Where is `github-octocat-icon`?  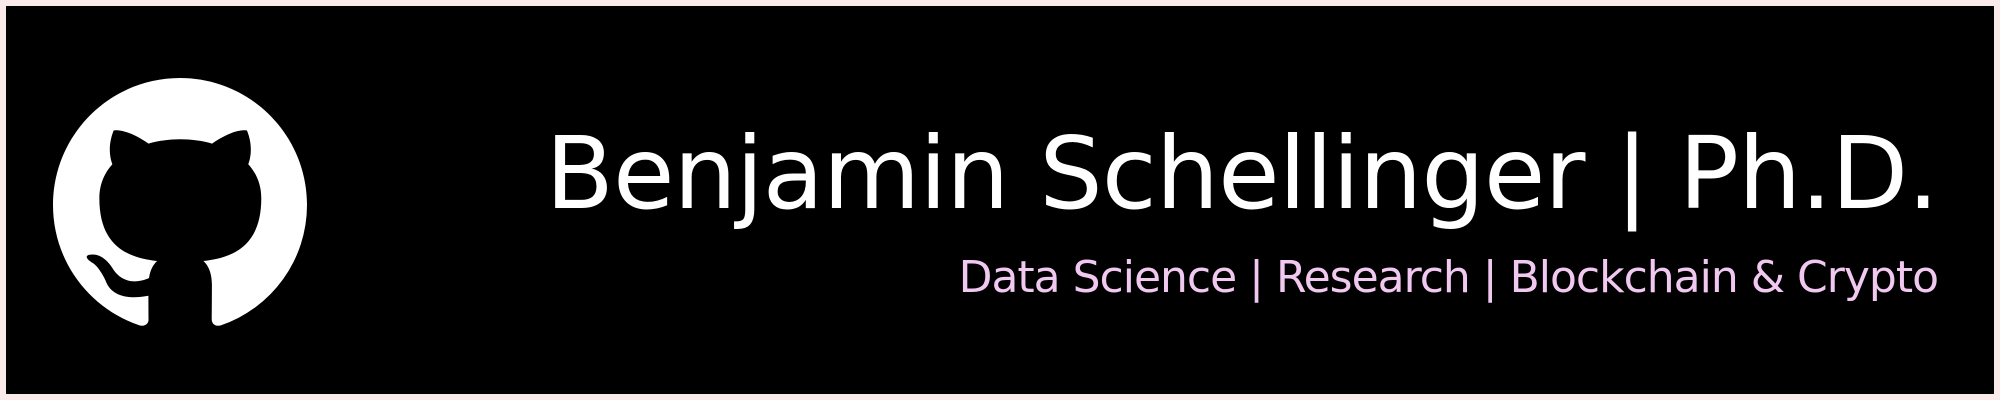 github-octocat-icon is located at coordinates (180, 202).